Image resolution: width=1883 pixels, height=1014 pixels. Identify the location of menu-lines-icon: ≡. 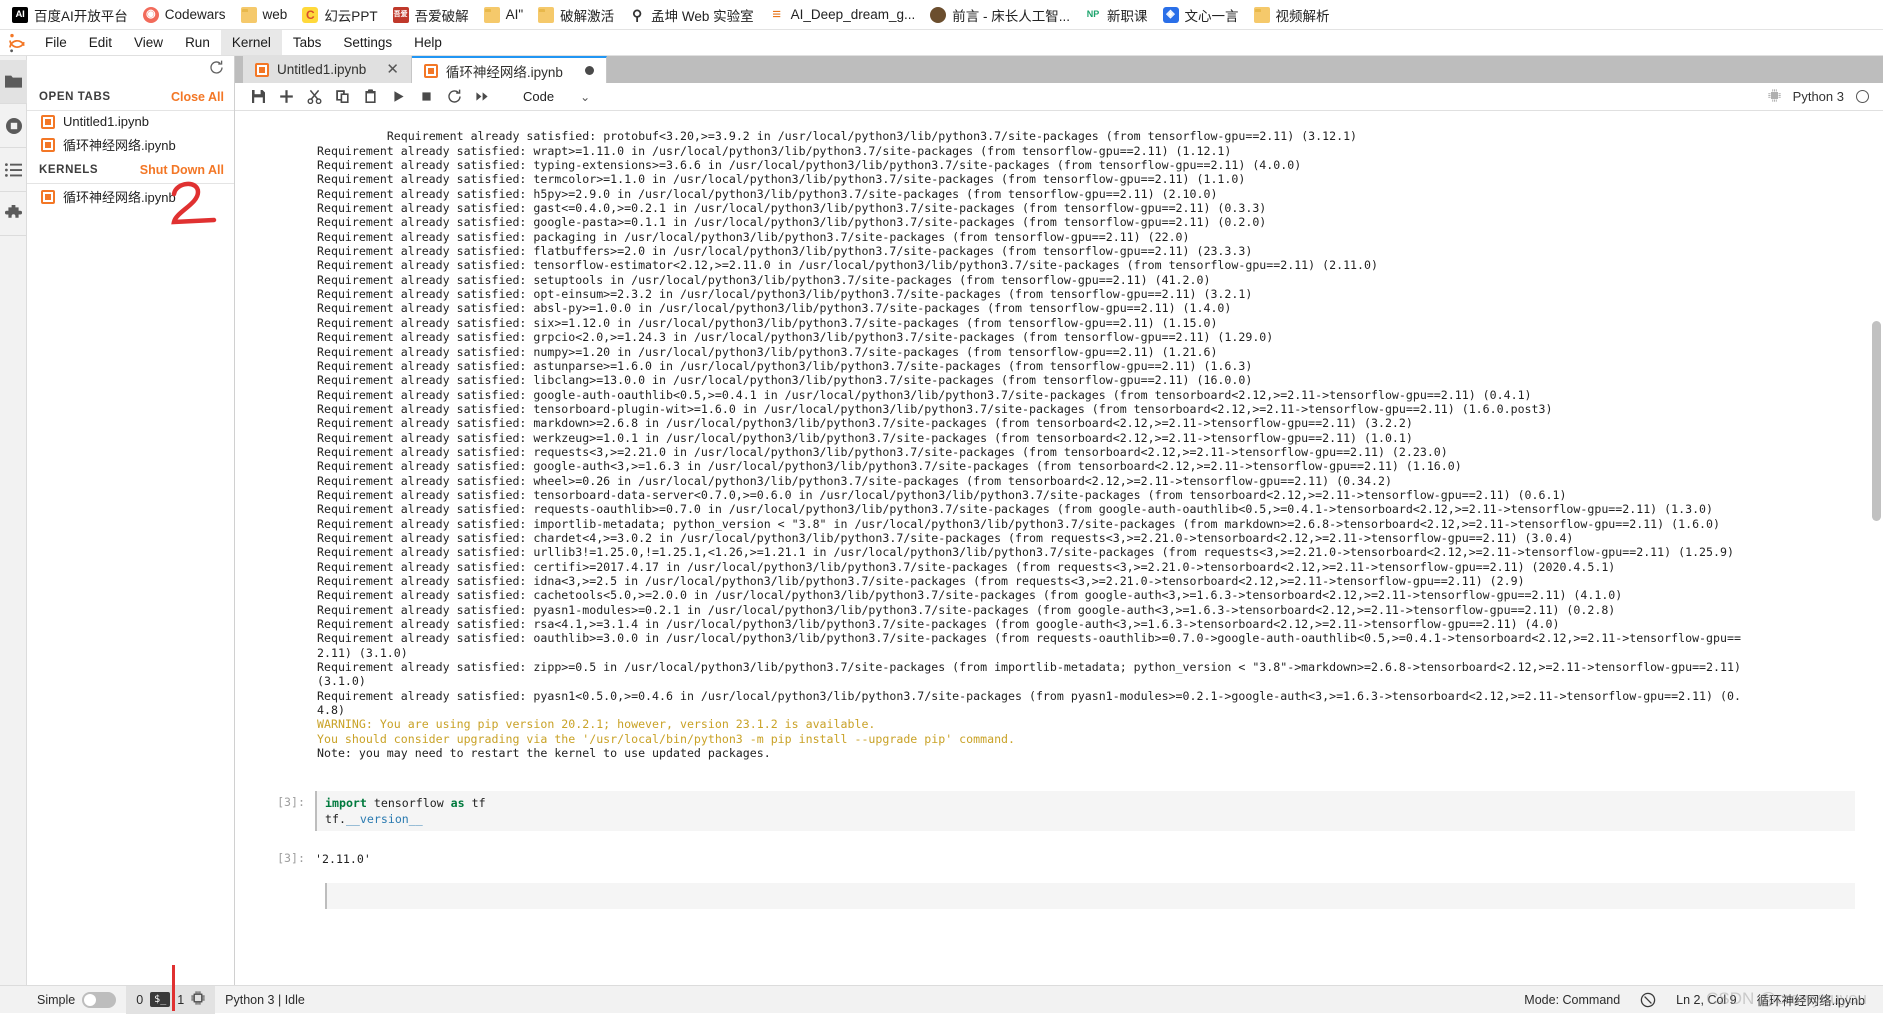
(777, 14).